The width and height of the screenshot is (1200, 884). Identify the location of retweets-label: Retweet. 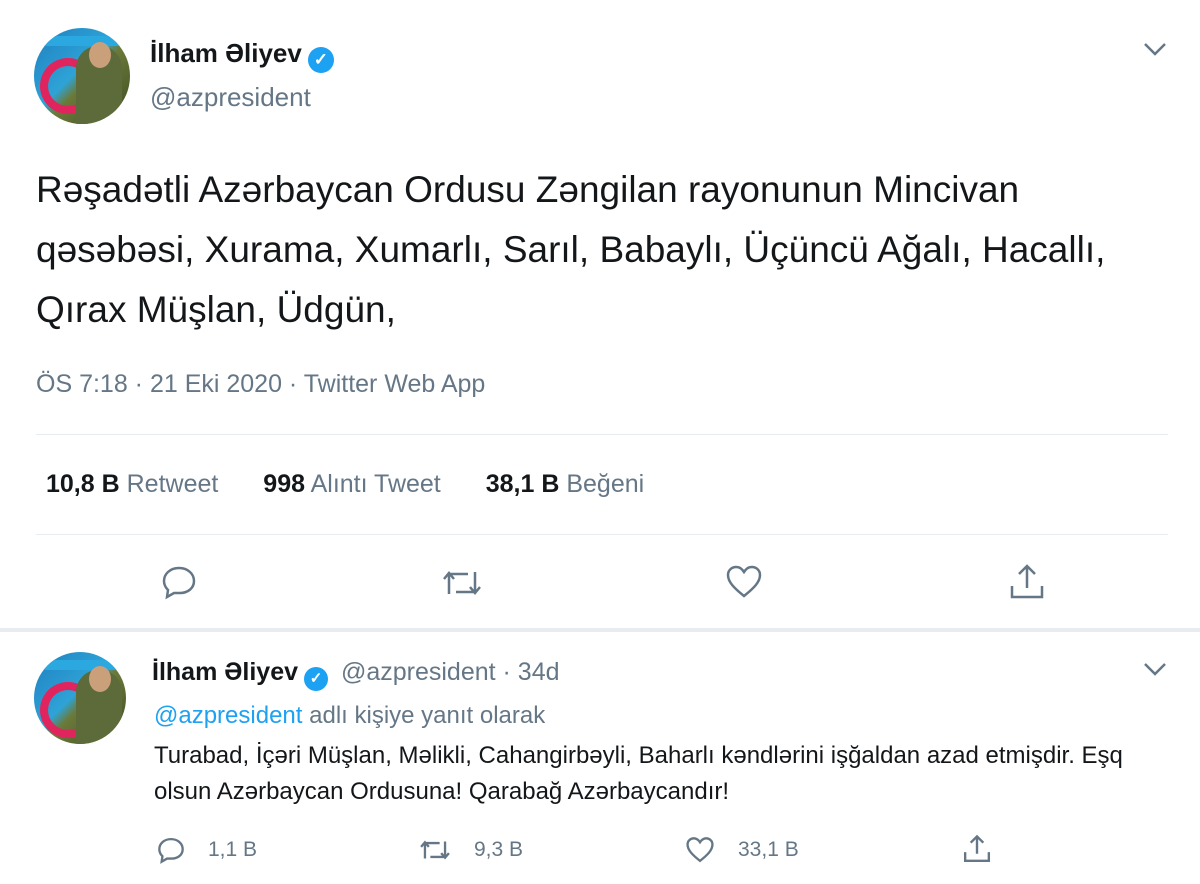
(172, 484).